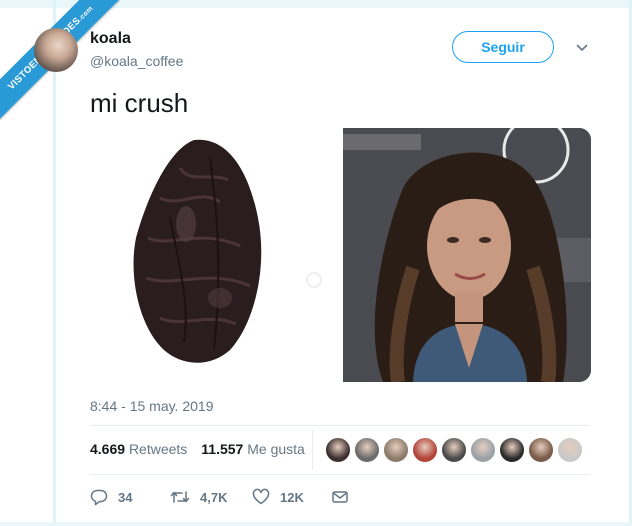 The image size is (632, 526). I want to click on like-count: 12K, so click(292, 497).